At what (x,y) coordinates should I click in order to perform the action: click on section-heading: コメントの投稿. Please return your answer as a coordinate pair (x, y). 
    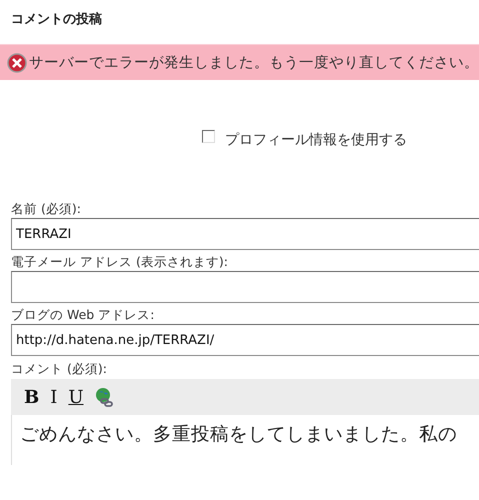
    Looking at the image, I should click on (56, 19).